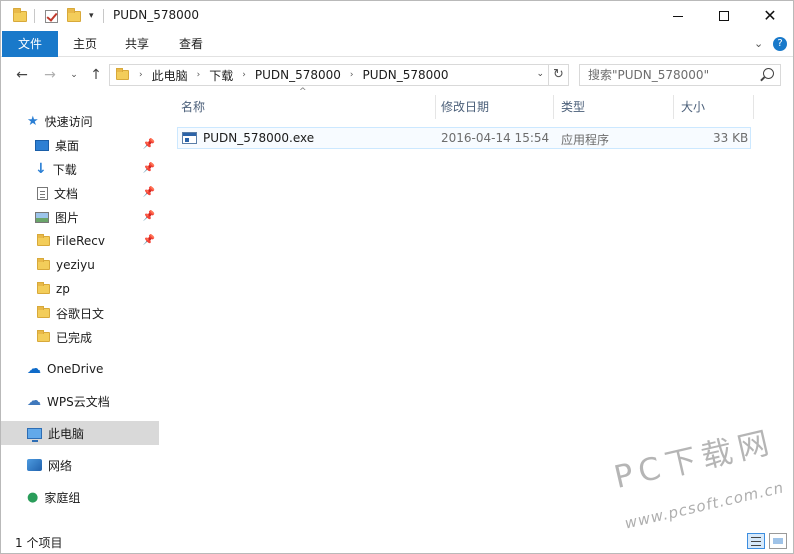 The image size is (794, 554). Describe the element at coordinates (80, 337) in the screenshot. I see `nav-item-completed: 已完成` at that location.